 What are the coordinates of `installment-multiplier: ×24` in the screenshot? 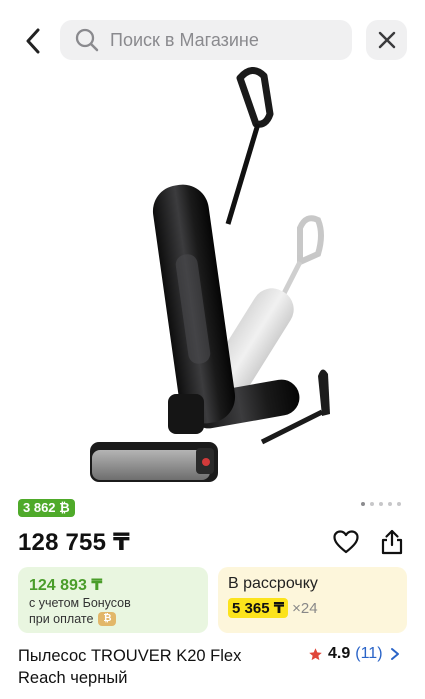 It's located at (305, 608).